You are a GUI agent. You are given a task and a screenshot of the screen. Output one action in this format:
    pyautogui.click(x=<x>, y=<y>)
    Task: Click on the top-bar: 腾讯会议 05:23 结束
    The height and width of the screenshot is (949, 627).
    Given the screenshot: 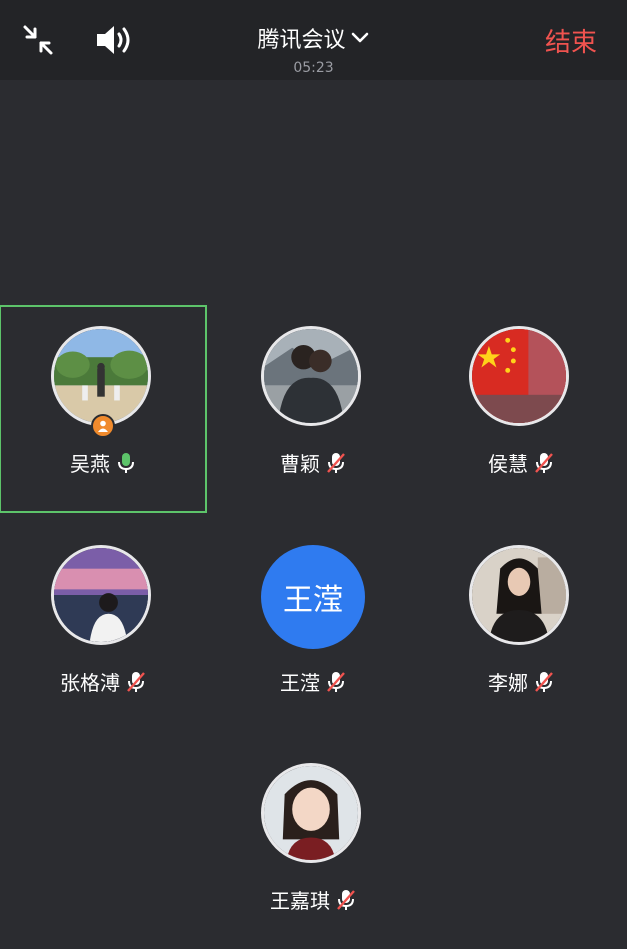 What is the action you would take?
    pyautogui.click(x=313, y=40)
    